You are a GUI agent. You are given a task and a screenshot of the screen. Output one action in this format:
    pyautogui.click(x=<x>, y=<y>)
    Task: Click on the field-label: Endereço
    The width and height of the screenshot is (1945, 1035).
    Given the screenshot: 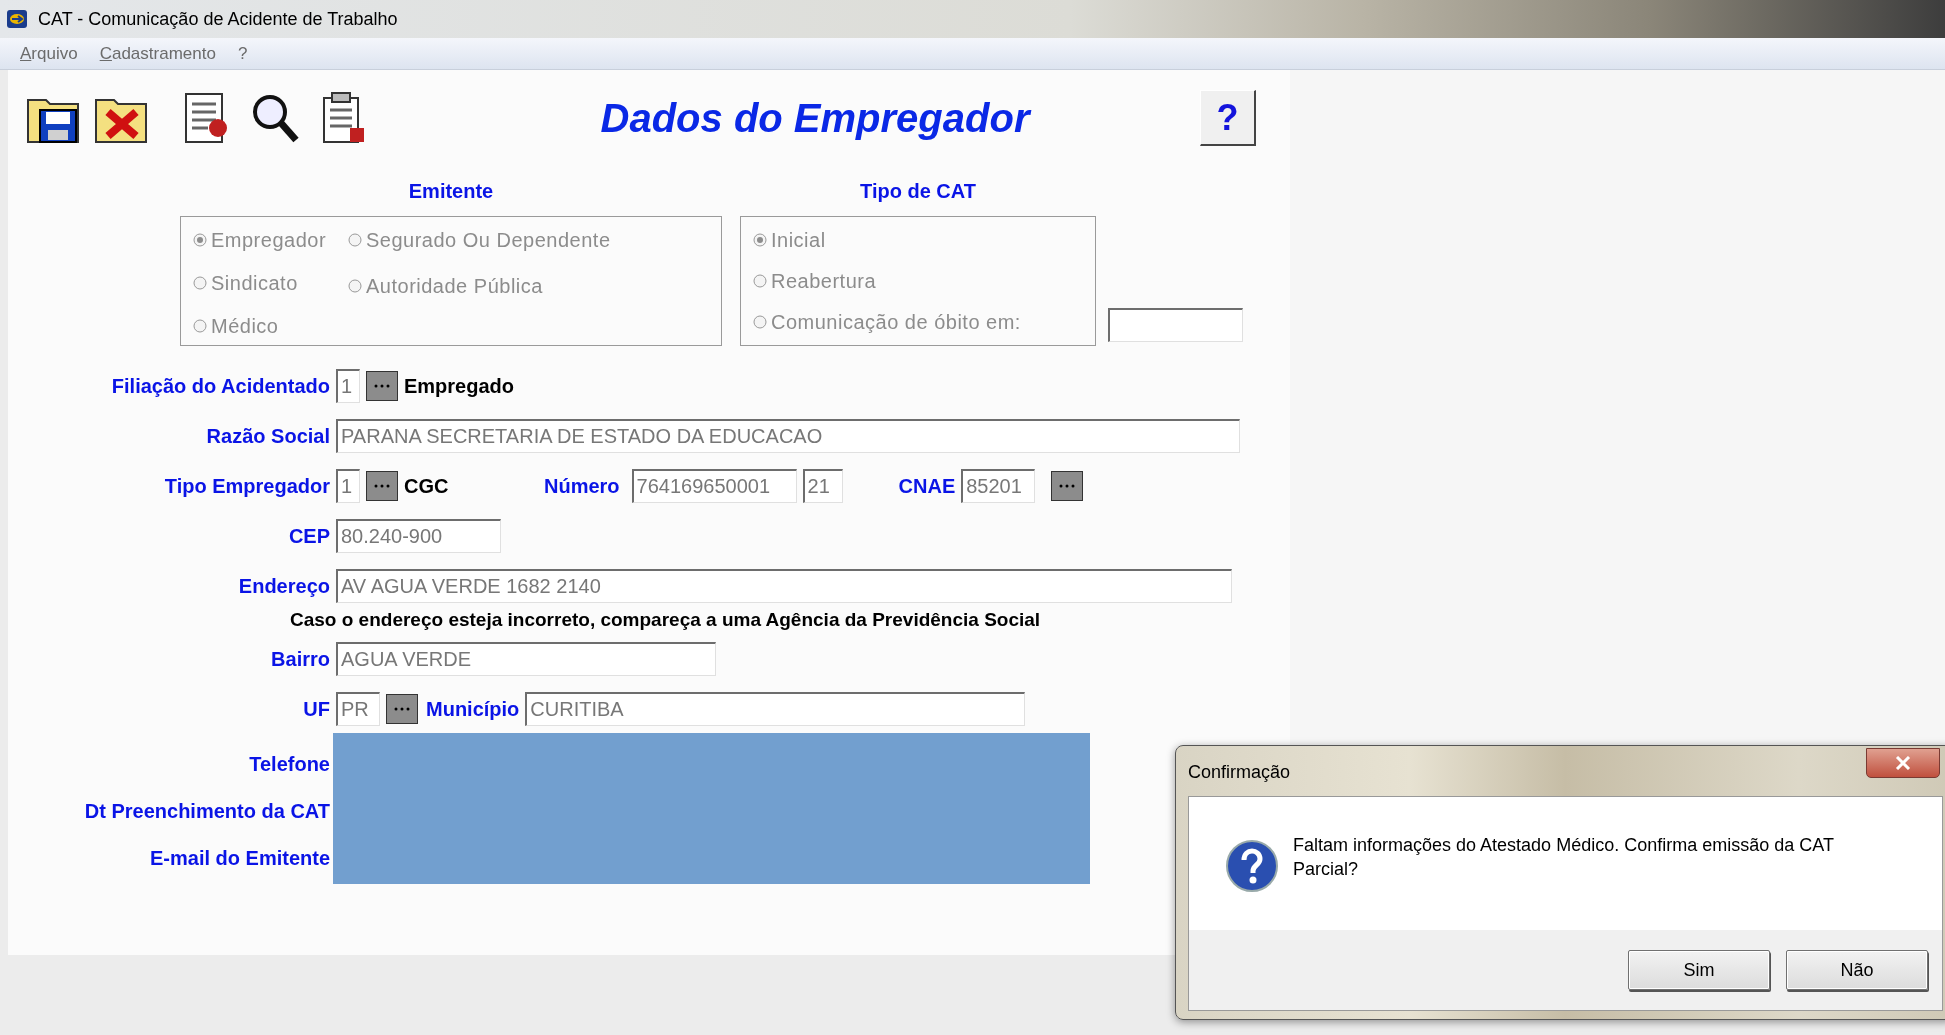 What is the action you would take?
    pyautogui.click(x=284, y=586)
    